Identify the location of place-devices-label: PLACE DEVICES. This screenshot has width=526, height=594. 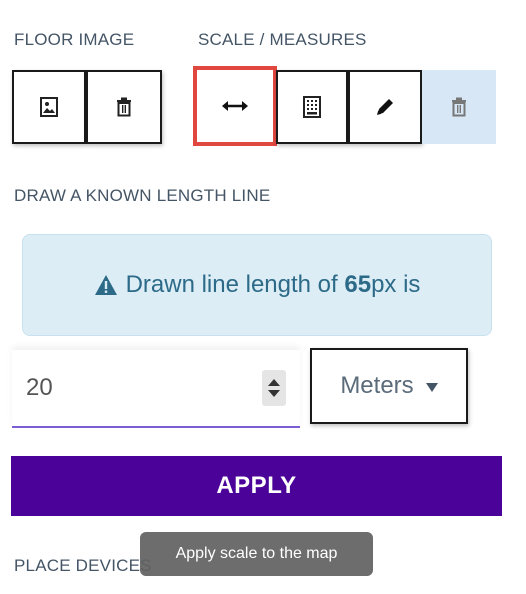
(83, 565).